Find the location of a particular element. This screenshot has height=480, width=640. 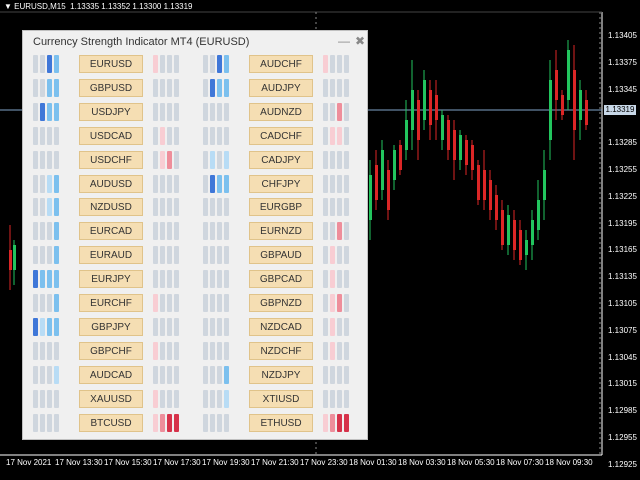

pair-button-cadjpy: CADJPY is located at coordinates (281, 159).